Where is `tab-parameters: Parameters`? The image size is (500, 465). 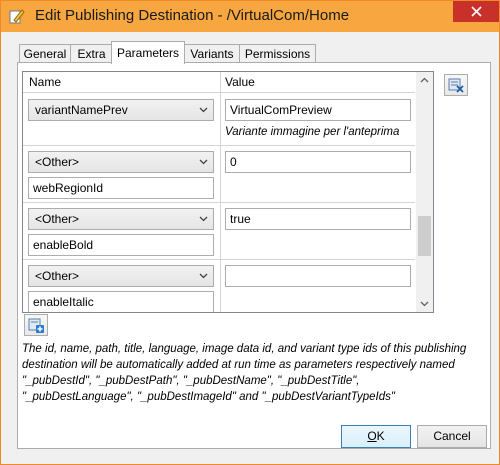 tab-parameters: Parameters is located at coordinates (148, 52).